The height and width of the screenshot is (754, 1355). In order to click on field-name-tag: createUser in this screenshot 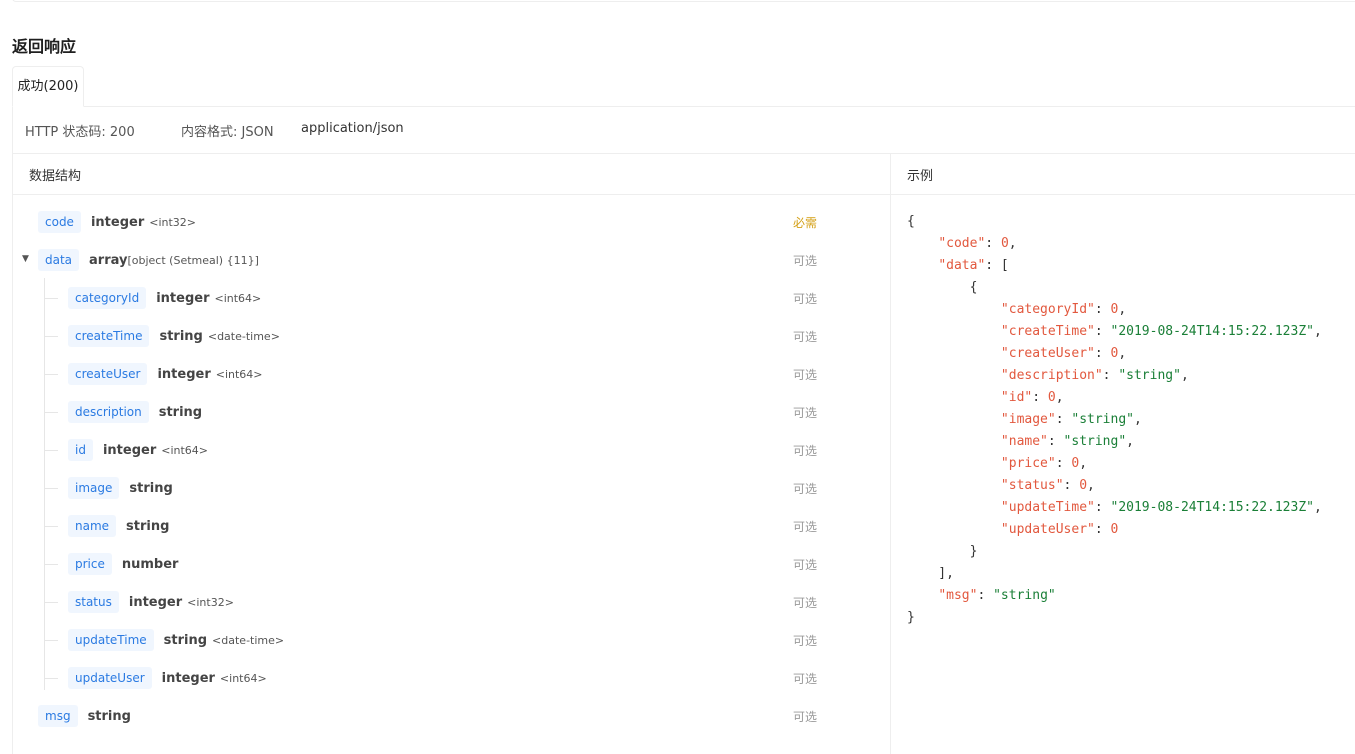, I will do `click(108, 374)`.